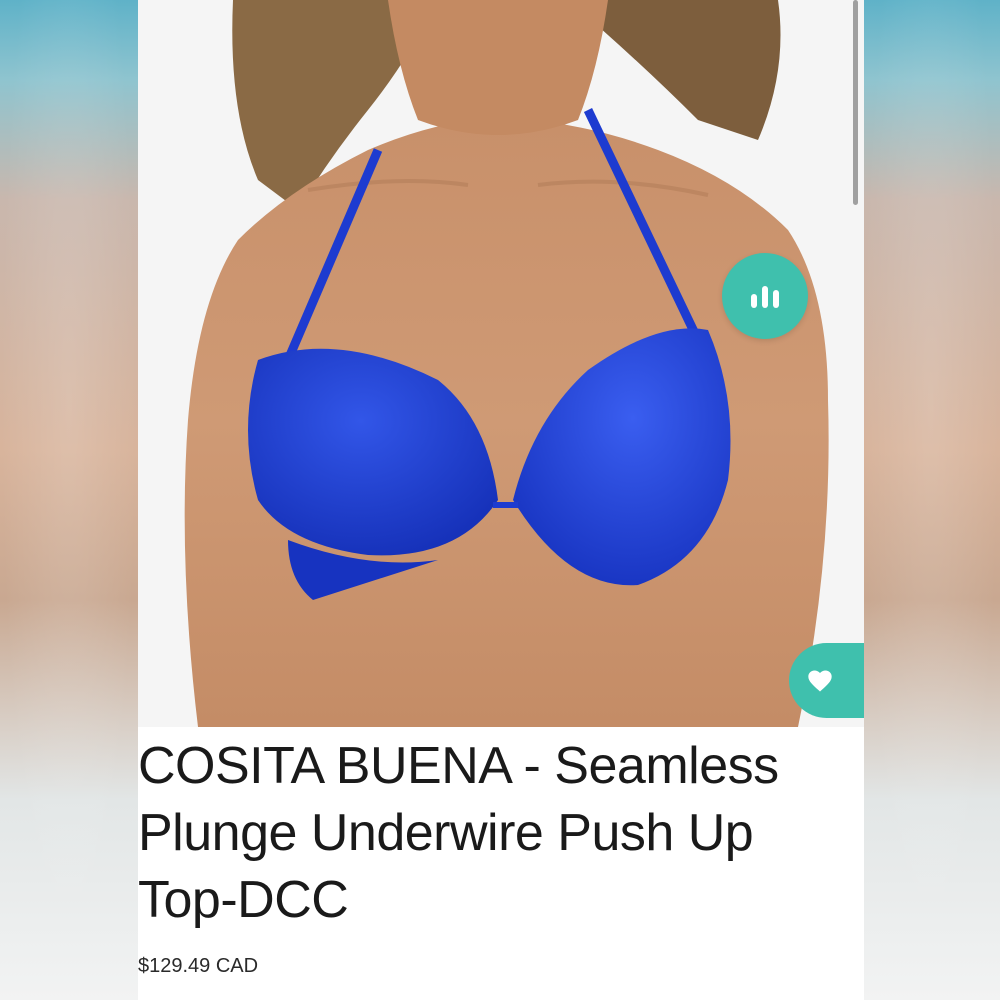  What do you see at coordinates (198, 966) in the screenshot?
I see `product-price: $129.49 CAD` at bounding box center [198, 966].